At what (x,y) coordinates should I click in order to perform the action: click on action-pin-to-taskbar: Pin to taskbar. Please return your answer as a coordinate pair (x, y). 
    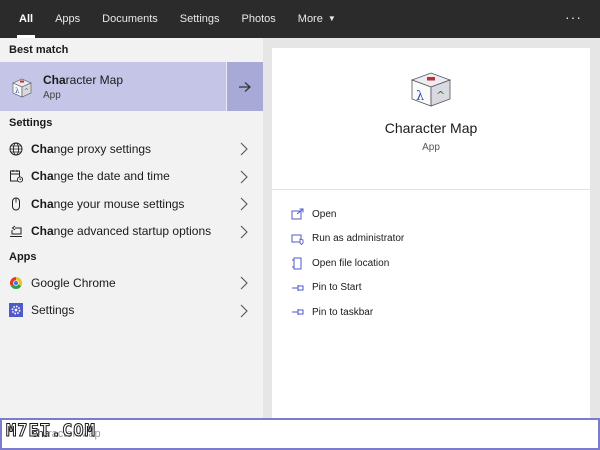
    Looking at the image, I should click on (431, 312).